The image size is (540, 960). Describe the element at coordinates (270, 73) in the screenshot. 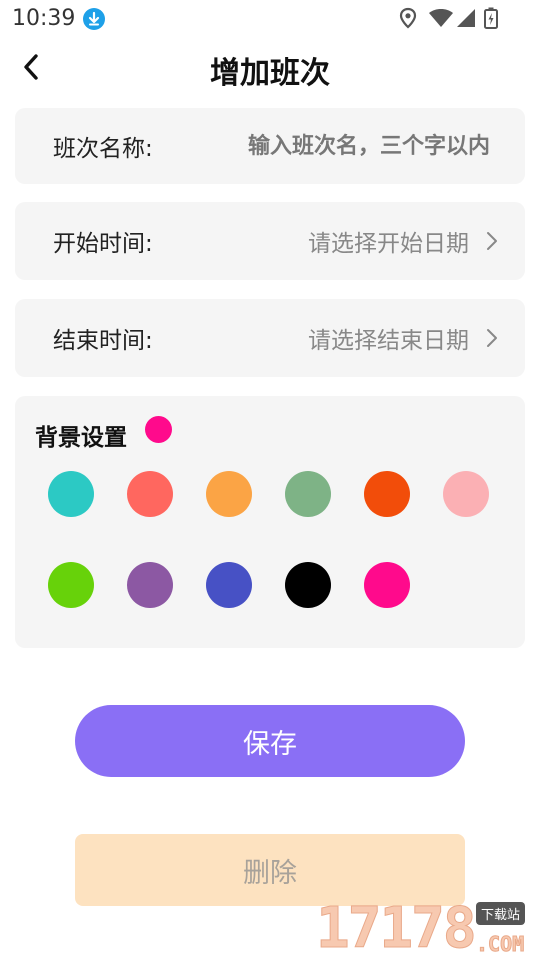

I see `page-title: 增加班次` at that location.